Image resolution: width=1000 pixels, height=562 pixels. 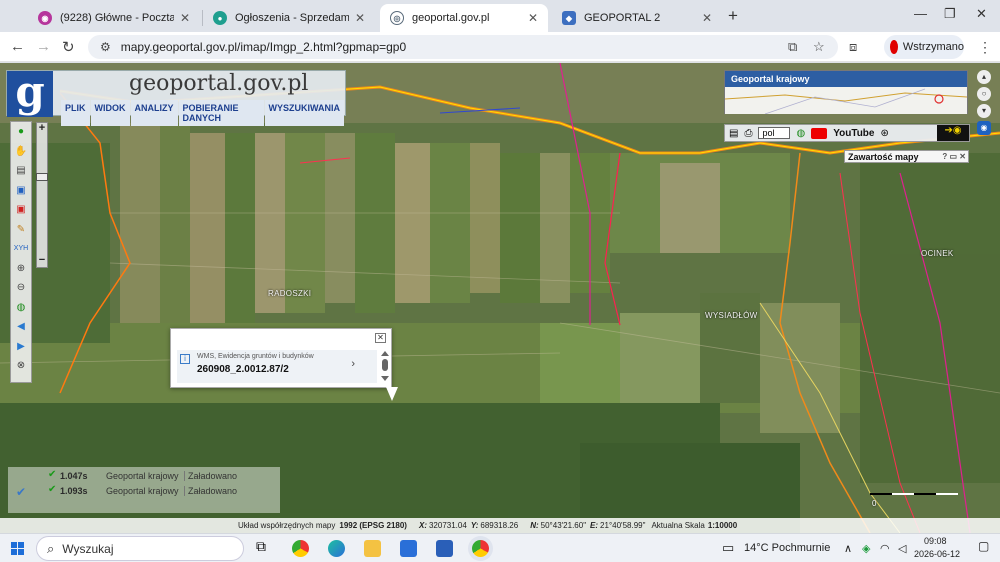 I want to click on close-window-icon: ✕, so click(x=981, y=14).